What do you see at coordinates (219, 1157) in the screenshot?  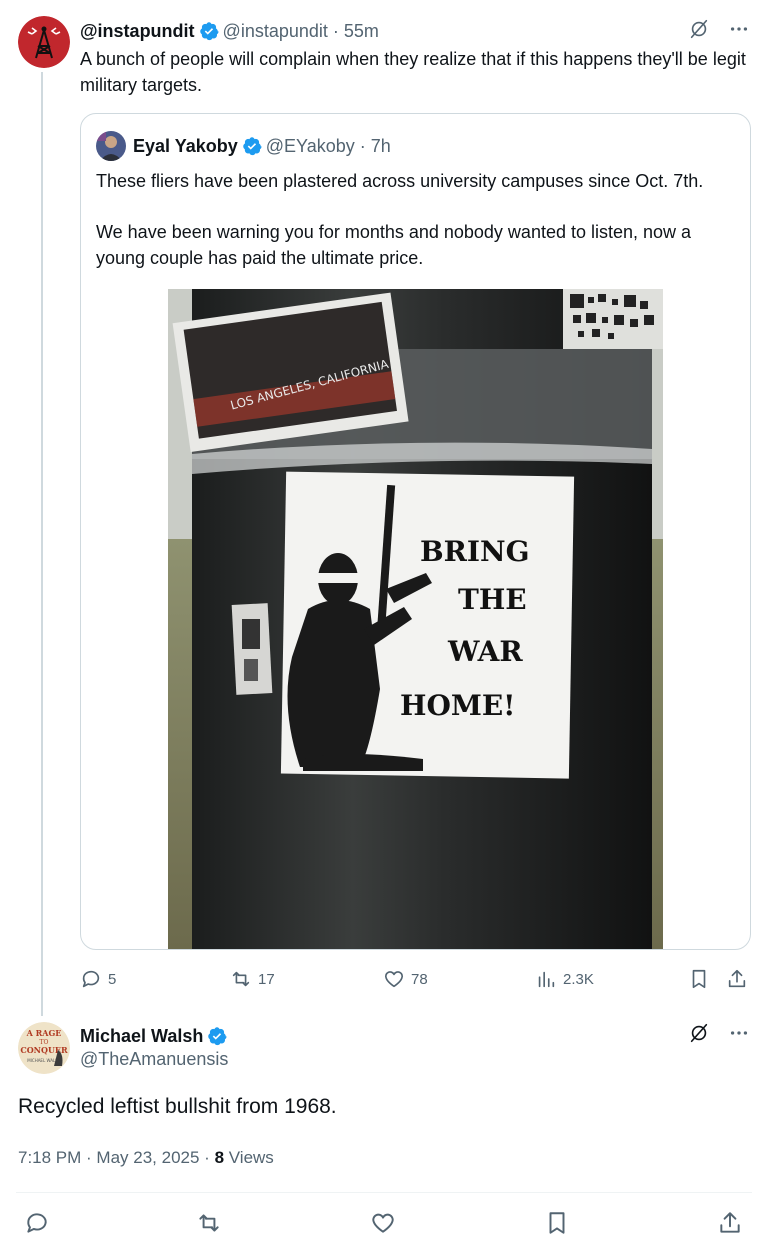 I see `reply-views-count: 8` at bounding box center [219, 1157].